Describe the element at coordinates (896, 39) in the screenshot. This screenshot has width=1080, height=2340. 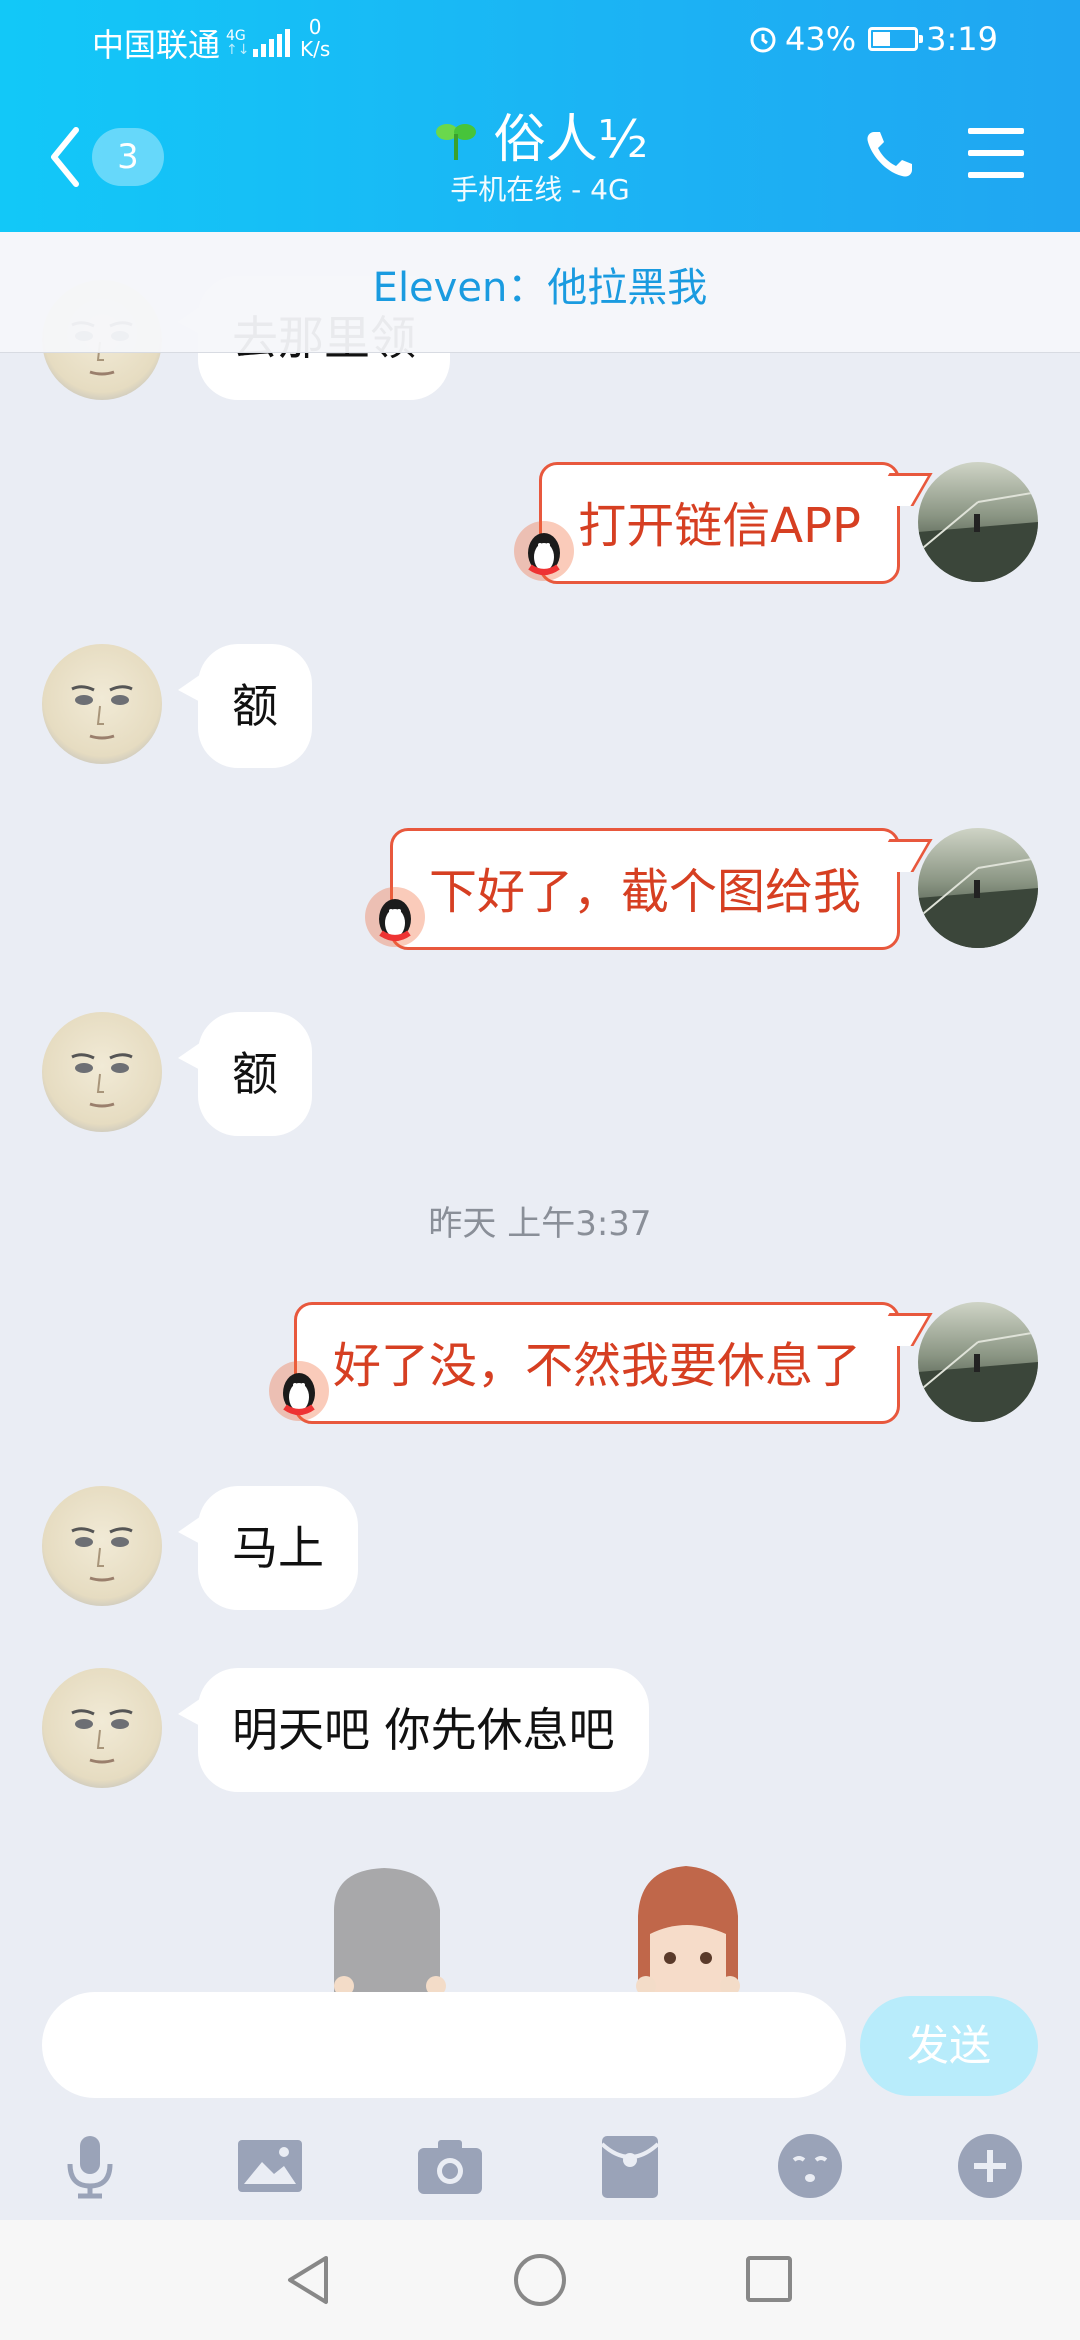
I see `battery-icon` at that location.